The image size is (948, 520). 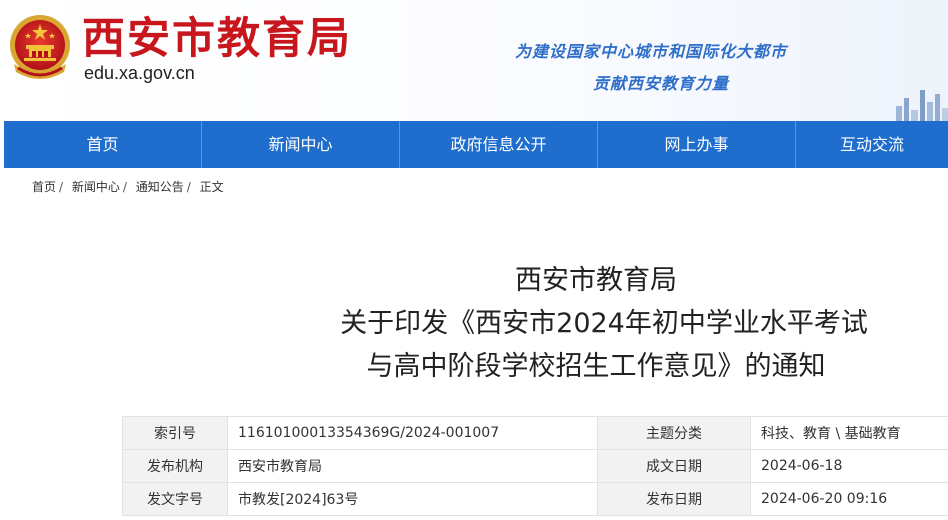 I want to click on label-topic-category: 主题分类, so click(x=674, y=433).